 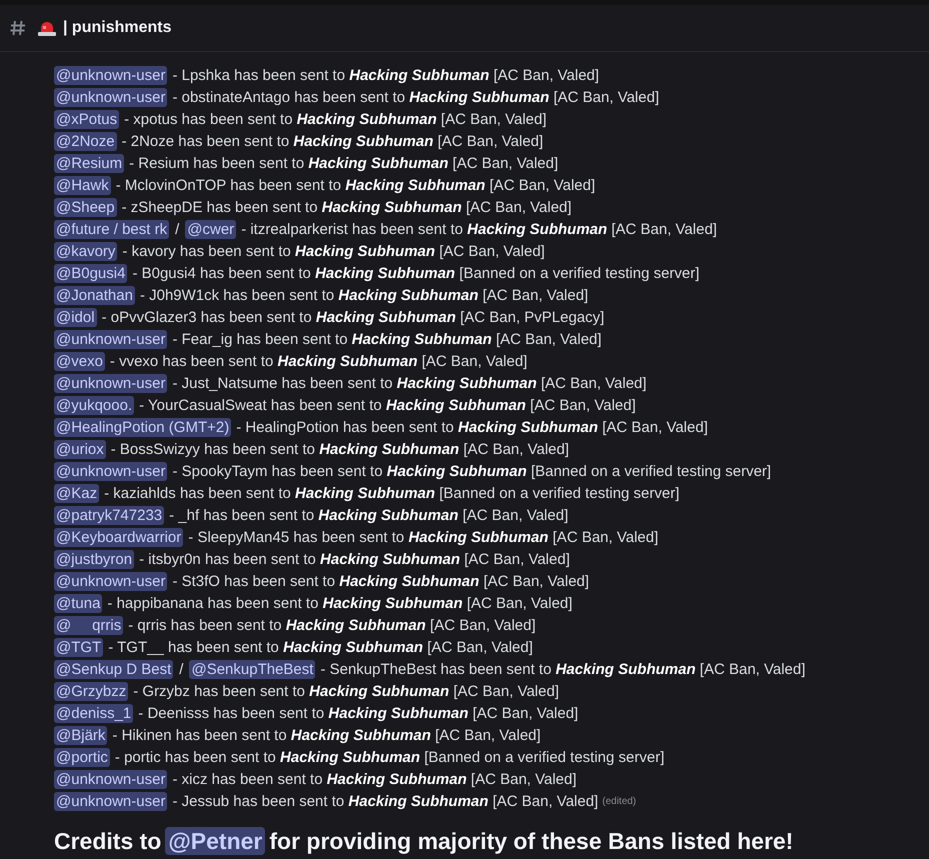 What do you see at coordinates (94, 559) in the screenshot?
I see `user-mention: @justbyron` at bounding box center [94, 559].